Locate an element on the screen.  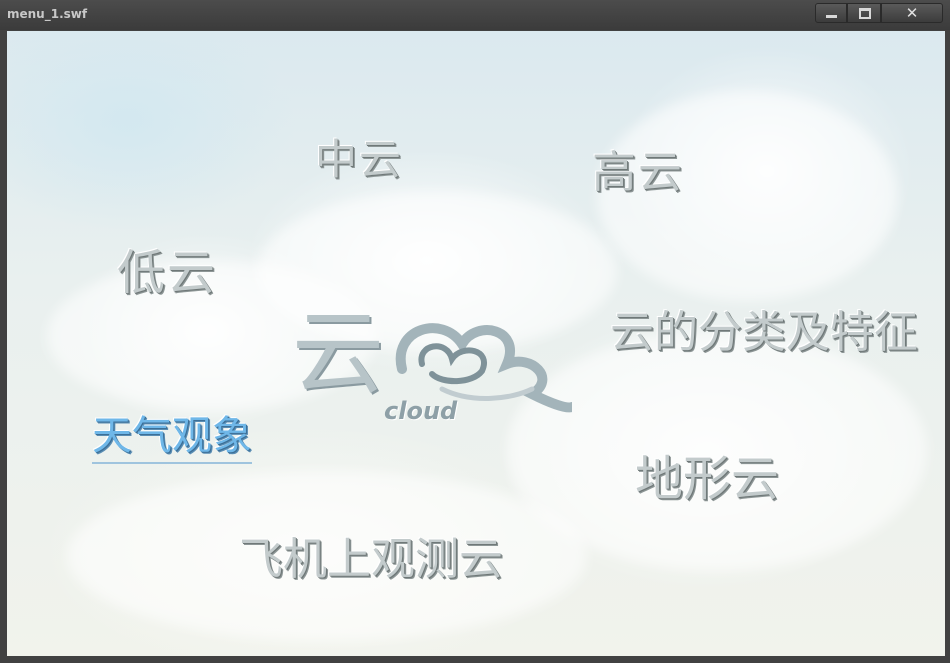
cloud-logo: 云 cloud is located at coordinates (437, 364).